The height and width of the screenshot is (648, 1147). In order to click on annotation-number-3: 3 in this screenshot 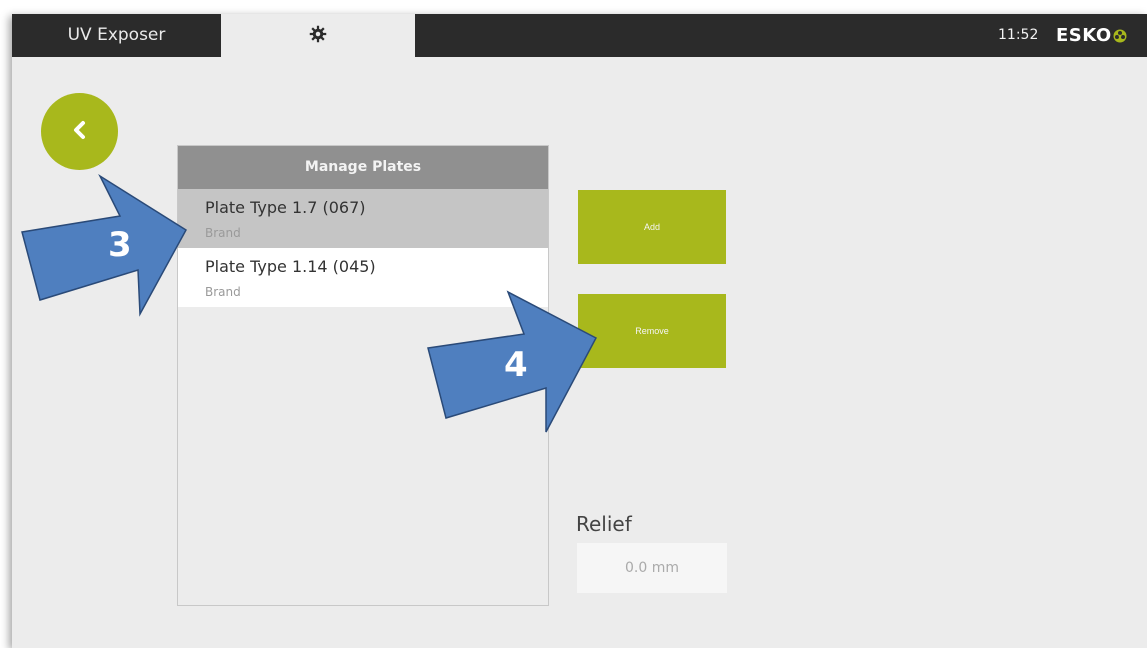, I will do `click(120, 245)`.